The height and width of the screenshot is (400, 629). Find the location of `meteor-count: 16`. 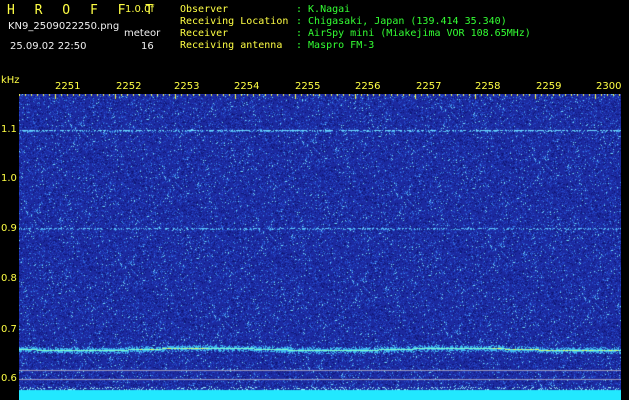

meteor-count: 16 is located at coordinates (147, 46).